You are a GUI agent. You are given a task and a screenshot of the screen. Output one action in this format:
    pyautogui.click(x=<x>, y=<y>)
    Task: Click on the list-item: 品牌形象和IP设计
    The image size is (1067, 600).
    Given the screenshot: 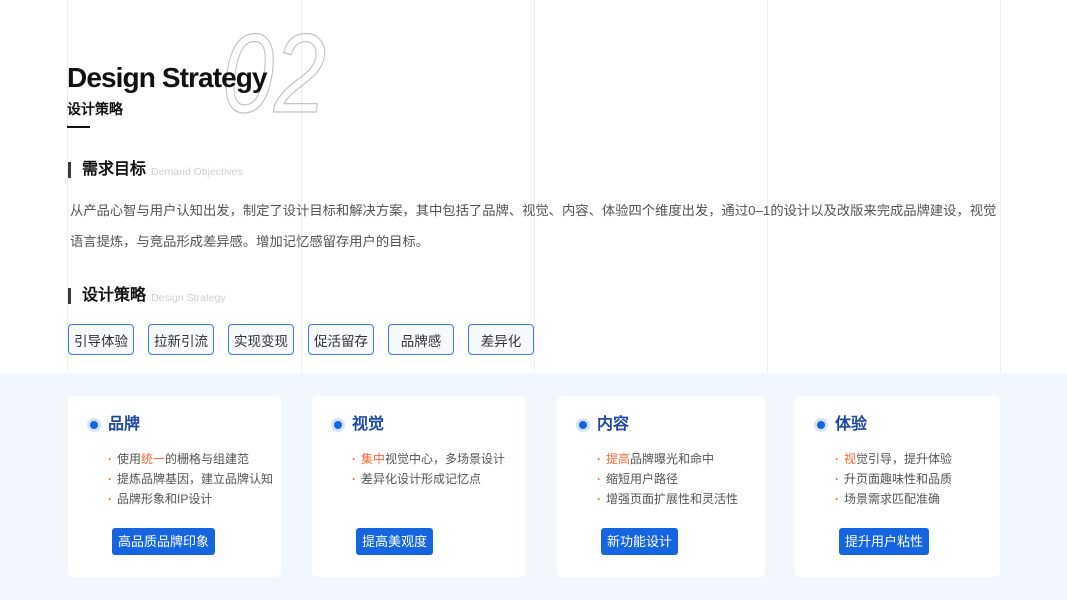 What is the action you would take?
    pyautogui.click(x=190, y=499)
    